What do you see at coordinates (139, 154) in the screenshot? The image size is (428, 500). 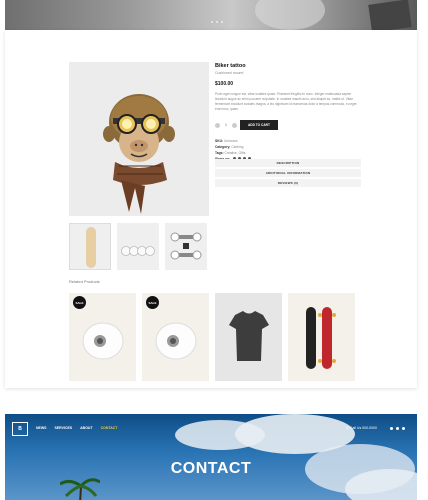 I see `monkey-biker-illustration` at bounding box center [139, 154].